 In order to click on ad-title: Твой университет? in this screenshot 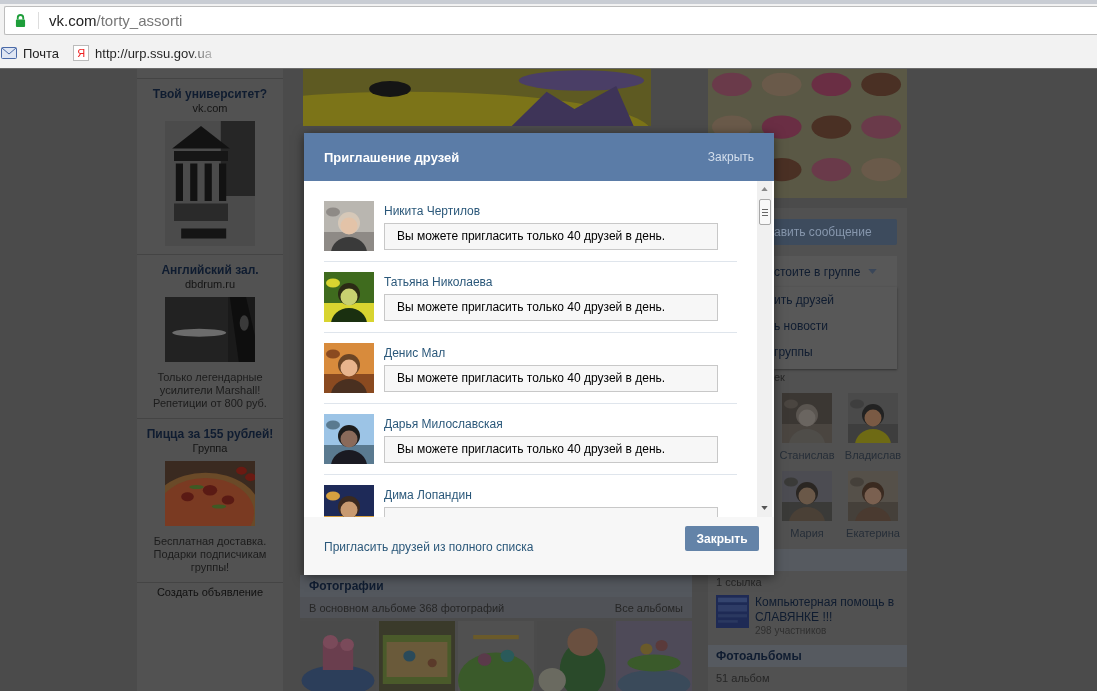, I will do `click(210, 94)`.